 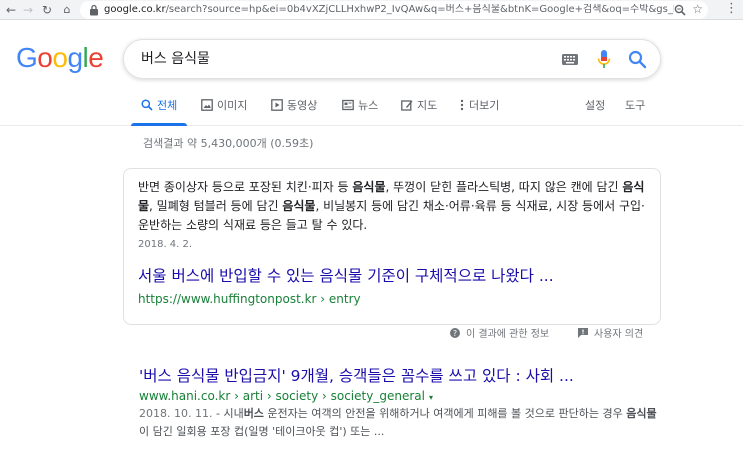 I want to click on tab-all: 전체, so click(x=159, y=110).